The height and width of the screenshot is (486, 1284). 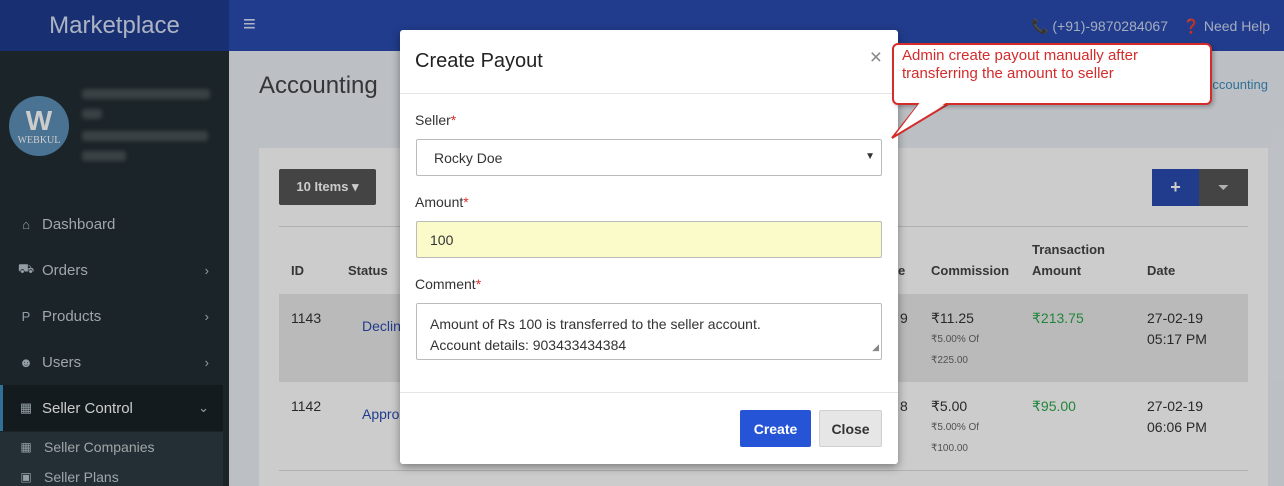 What do you see at coordinates (468, 157) in the screenshot?
I see `seller-select-value: Rocky Doe` at bounding box center [468, 157].